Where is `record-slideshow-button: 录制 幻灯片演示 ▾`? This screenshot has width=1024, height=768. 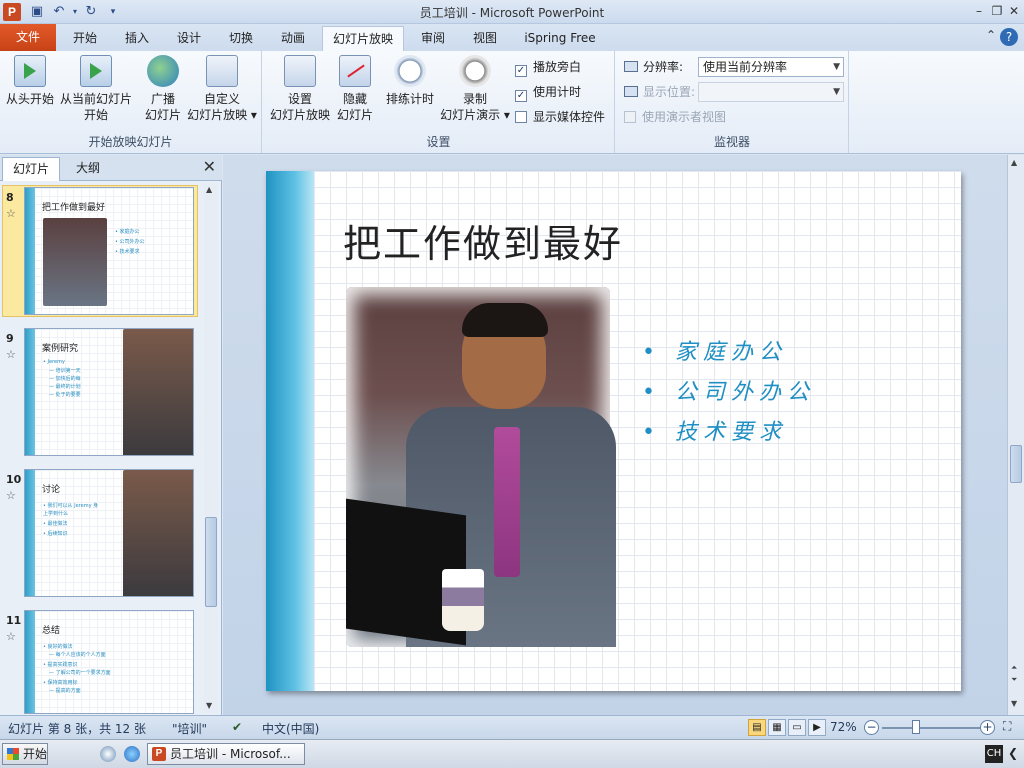 record-slideshow-button: 录制 幻灯片演示 ▾ is located at coordinates (475, 89).